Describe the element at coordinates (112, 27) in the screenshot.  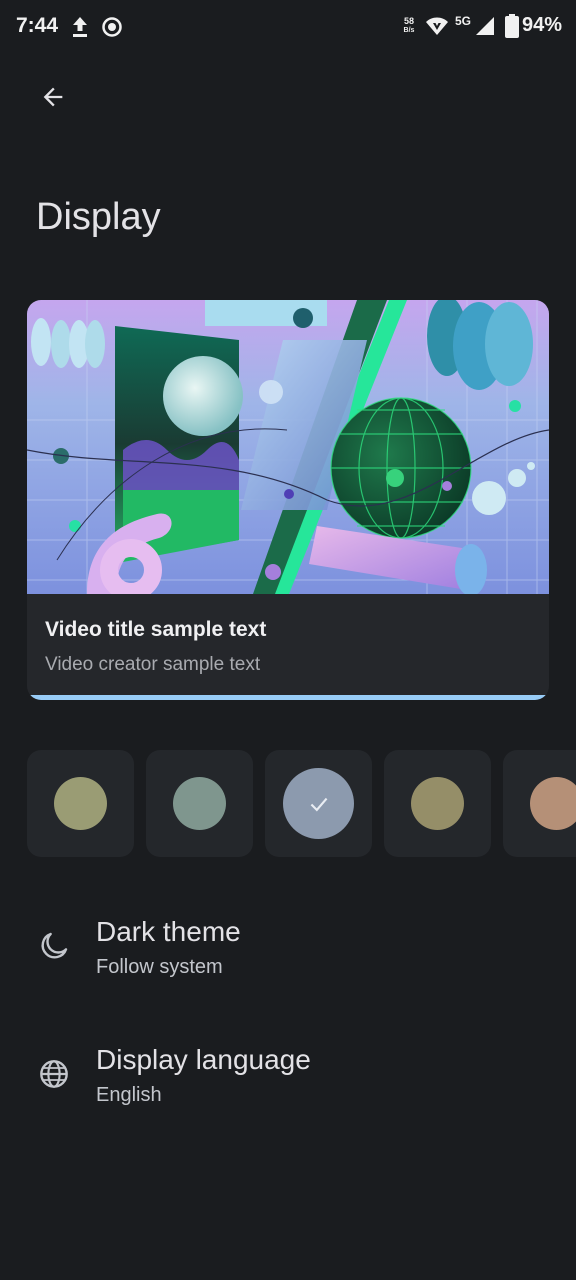
I see `screen-record-icon` at that location.